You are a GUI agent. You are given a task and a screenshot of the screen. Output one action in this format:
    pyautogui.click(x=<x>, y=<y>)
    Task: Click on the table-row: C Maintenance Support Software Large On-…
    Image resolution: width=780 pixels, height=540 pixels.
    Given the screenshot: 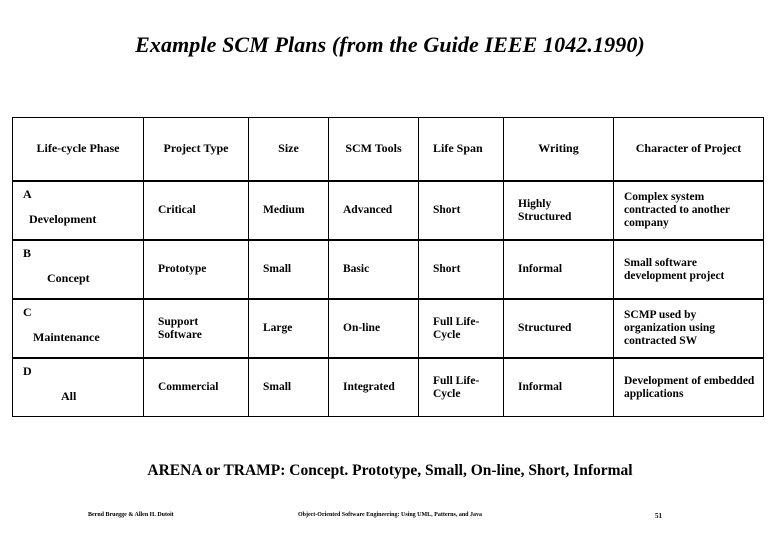 What is the action you would take?
    pyautogui.click(x=388, y=328)
    